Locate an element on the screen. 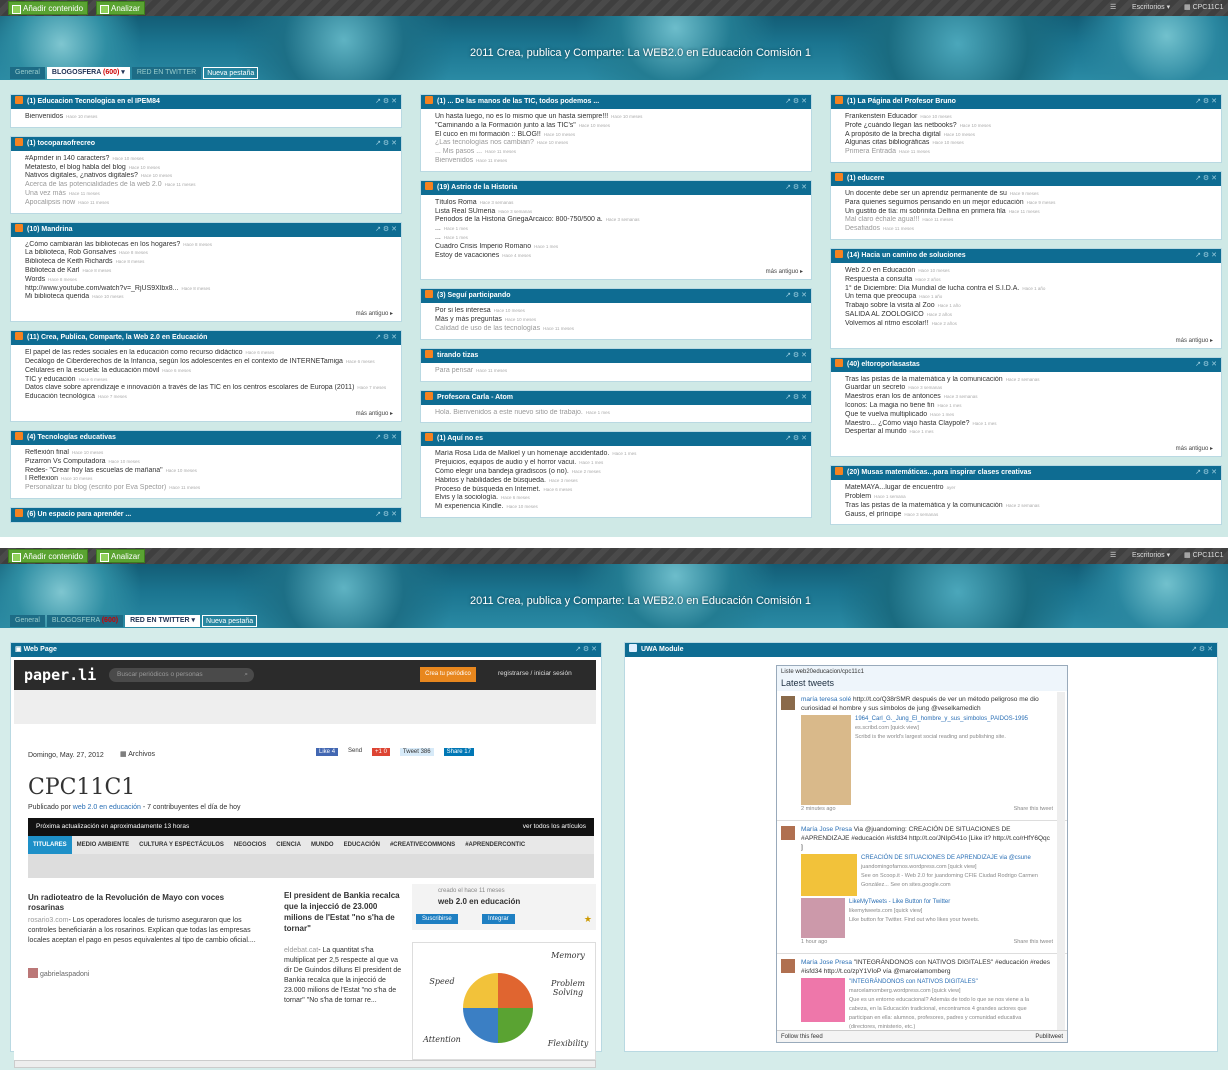  article-1-source: rosario3.com is located at coordinates (48, 920).